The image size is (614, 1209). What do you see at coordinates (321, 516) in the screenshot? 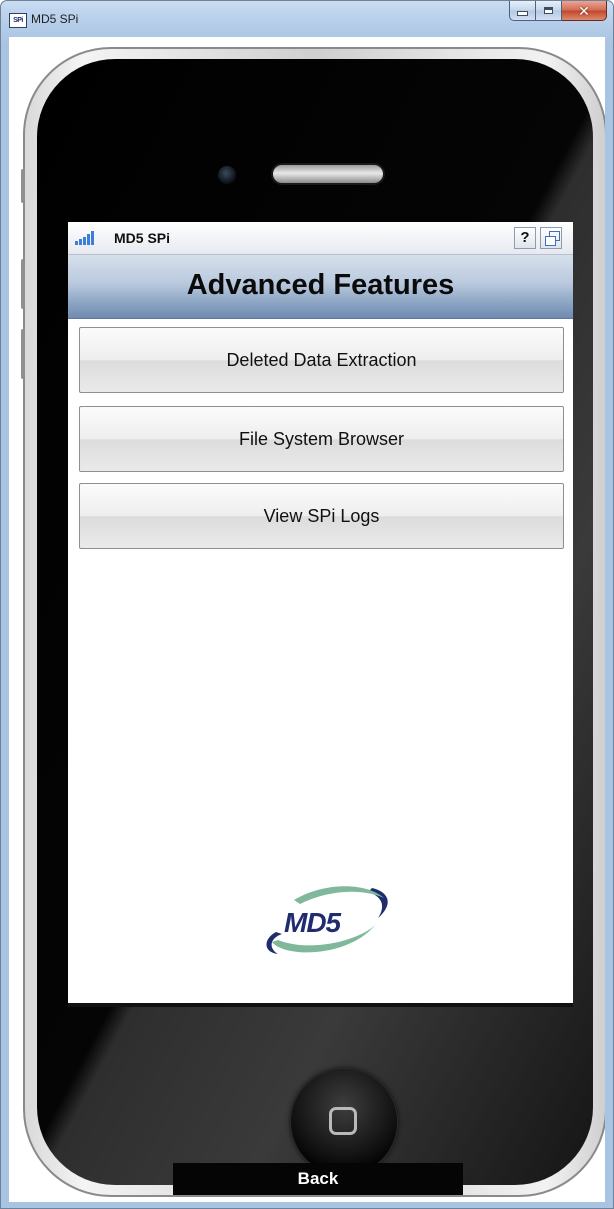
I see `view-spi-logs-button: View SPi Logs` at bounding box center [321, 516].